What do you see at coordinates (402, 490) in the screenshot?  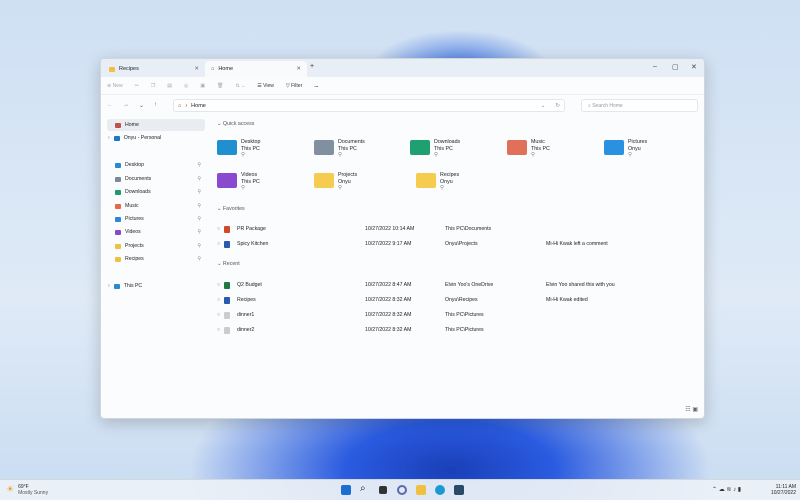 I see `chat-icon` at bounding box center [402, 490].